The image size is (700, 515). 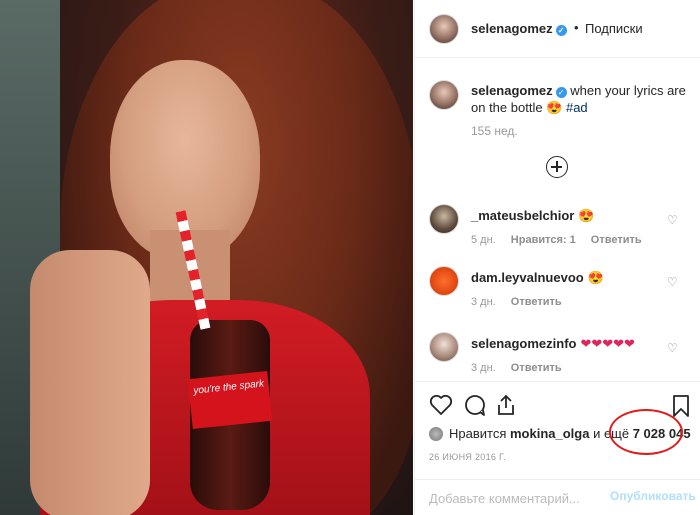 What do you see at coordinates (436, 434) in the screenshot?
I see `liker-avatar` at bounding box center [436, 434].